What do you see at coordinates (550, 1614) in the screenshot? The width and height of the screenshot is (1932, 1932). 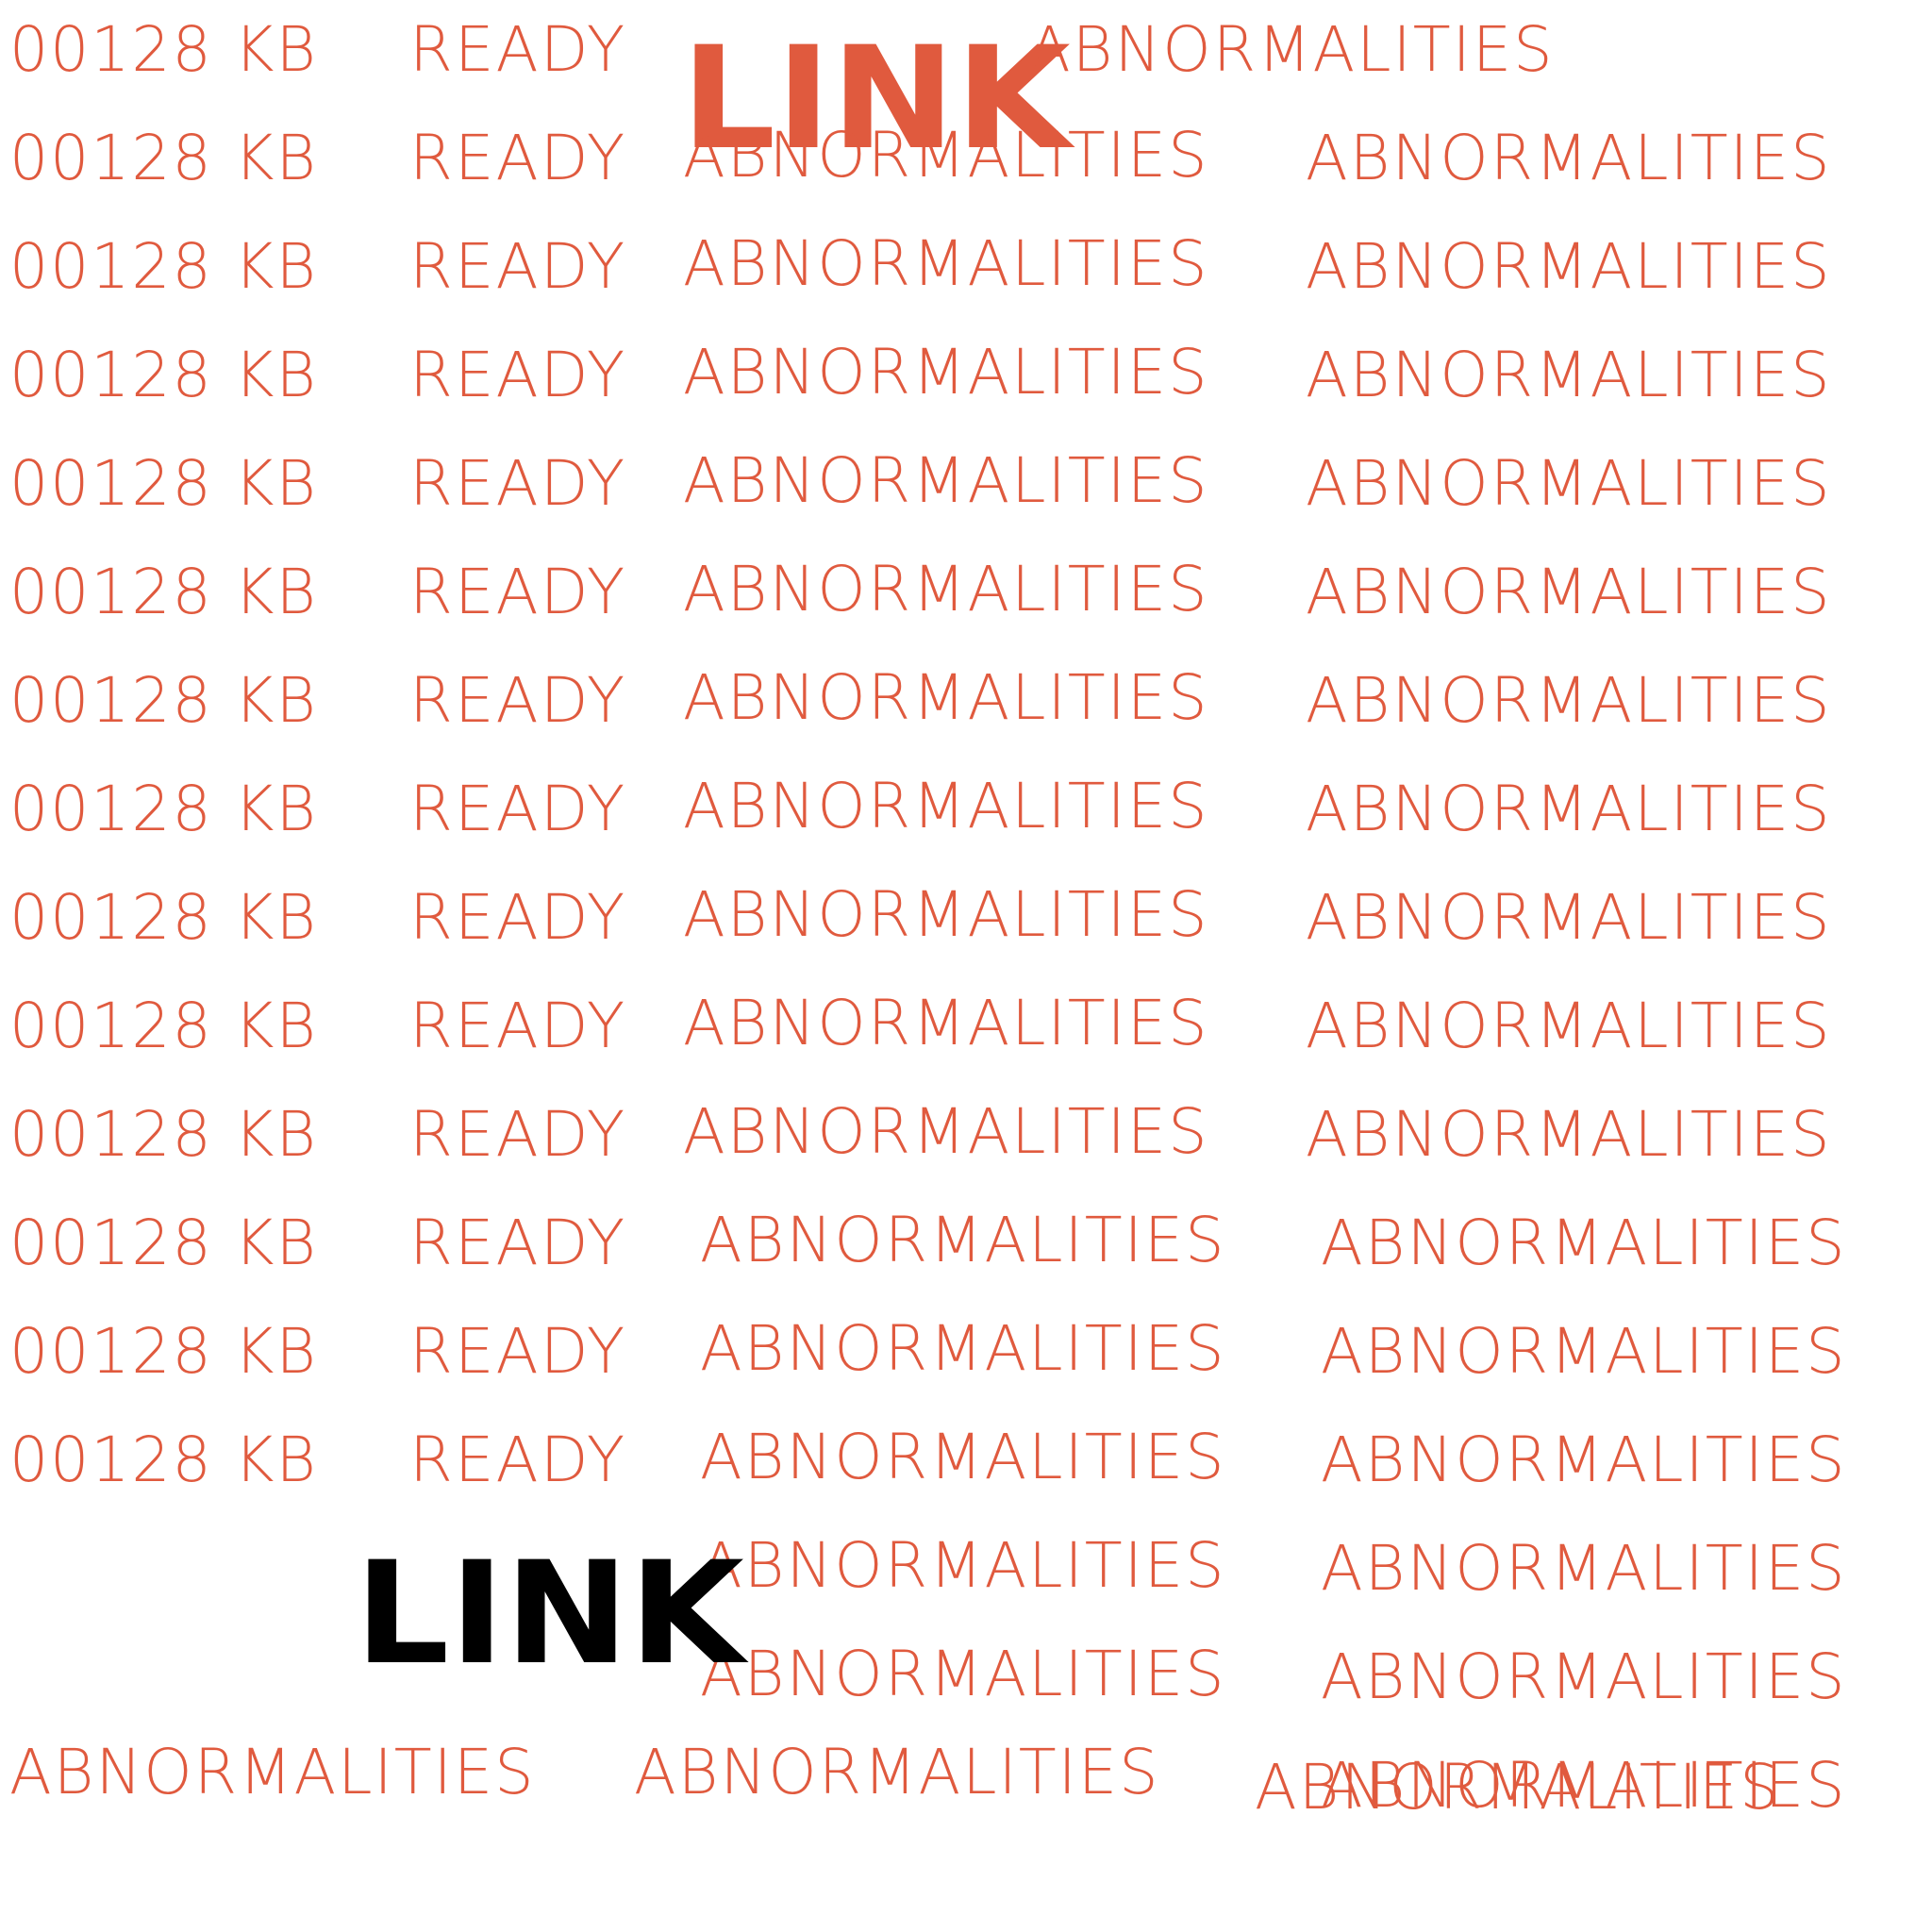 I see `link-subtitle: LINK` at bounding box center [550, 1614].